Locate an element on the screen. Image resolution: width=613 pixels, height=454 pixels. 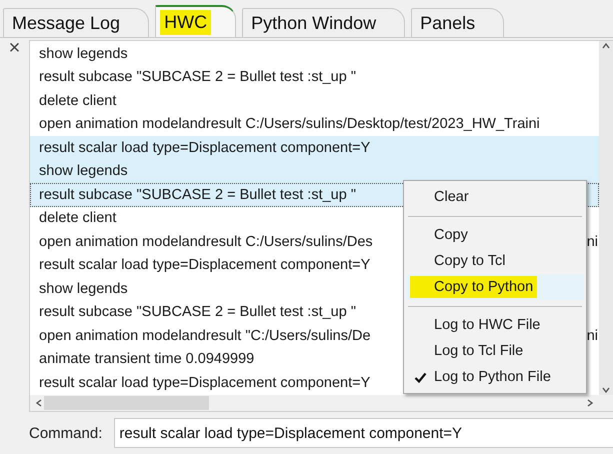
close-button: × is located at coordinates (14, 48).